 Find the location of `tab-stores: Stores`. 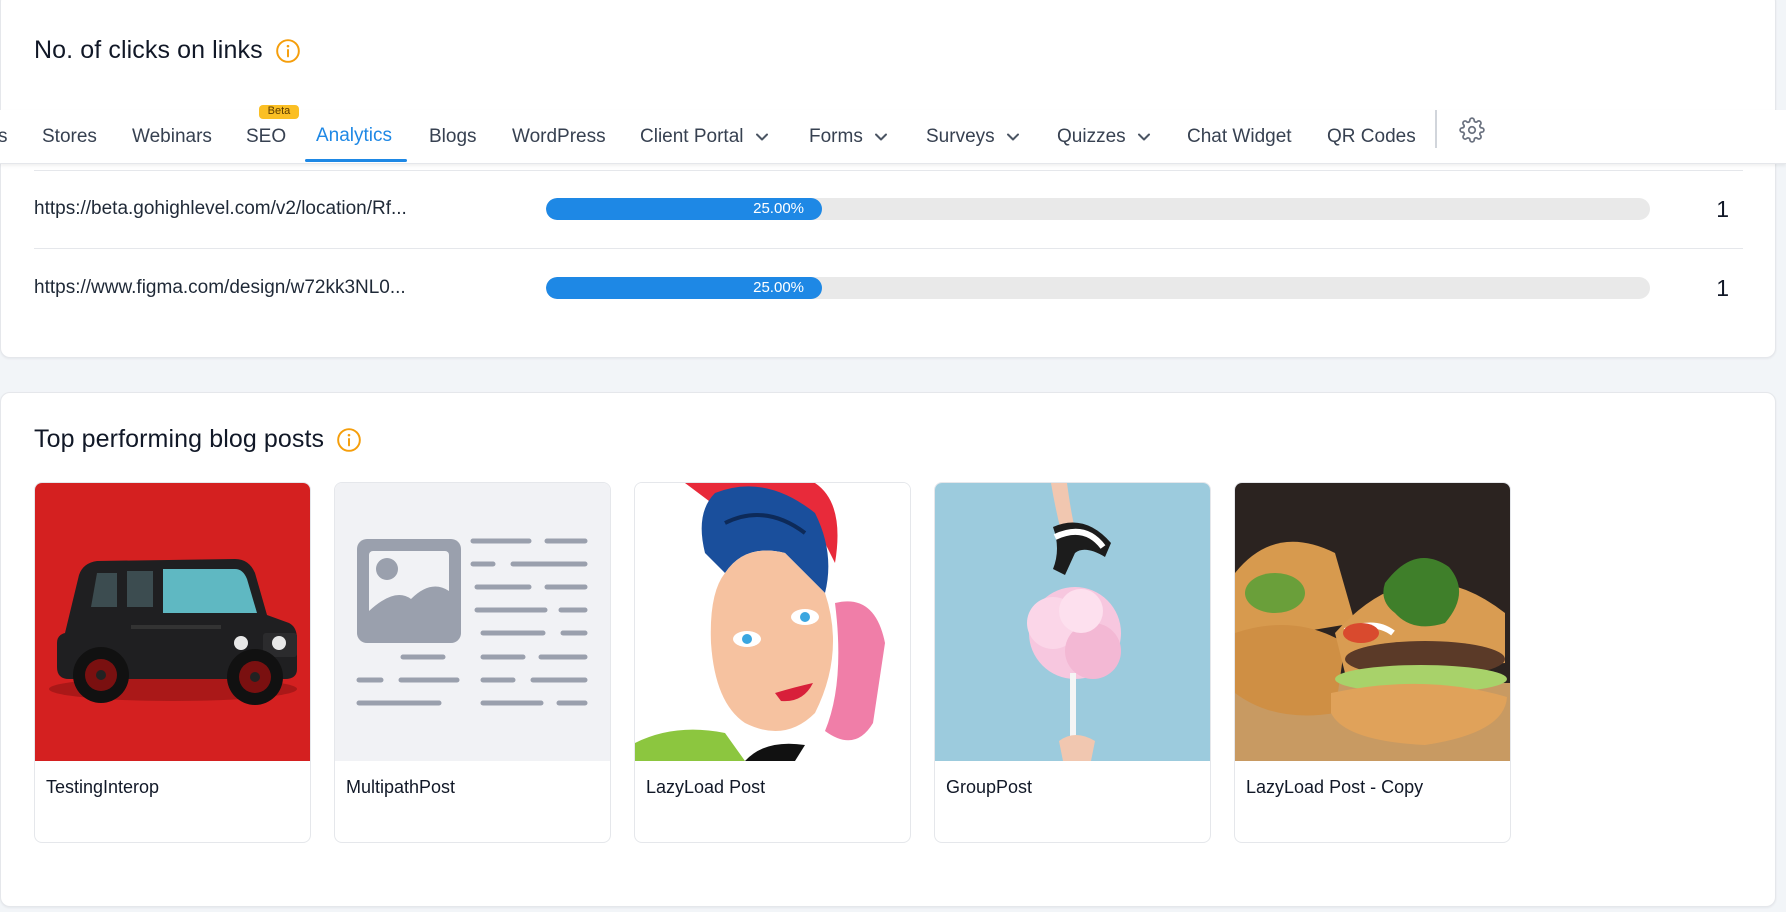

tab-stores: Stores is located at coordinates (69, 137).